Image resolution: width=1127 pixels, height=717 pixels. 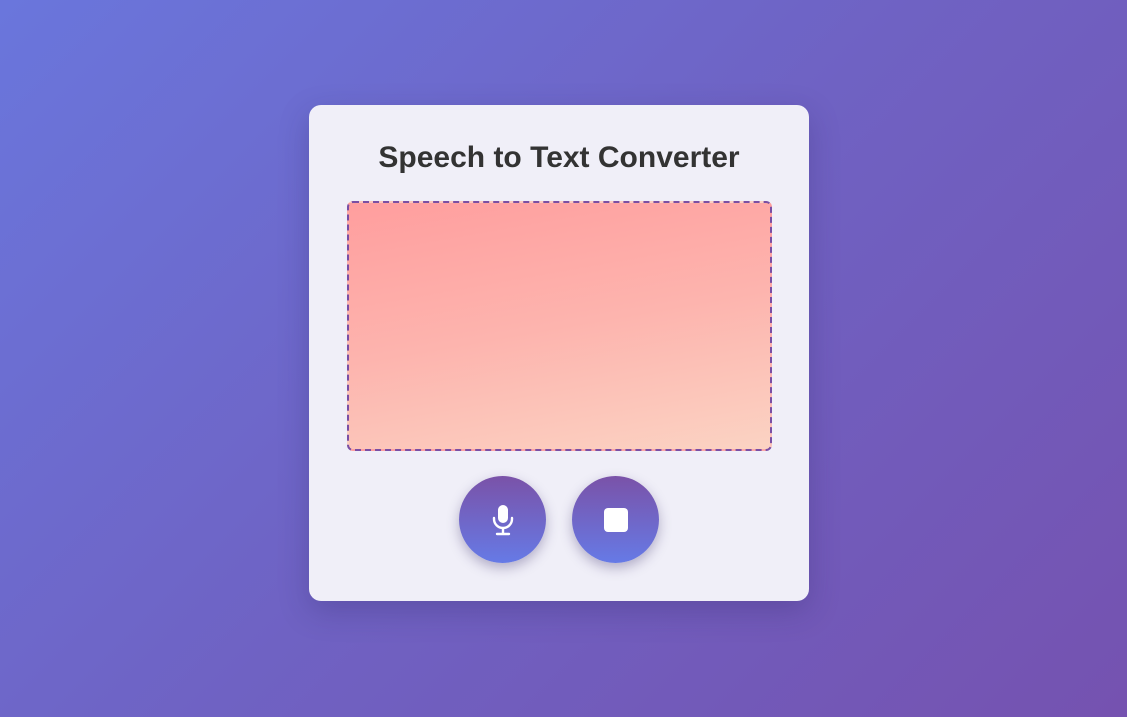 I want to click on microphone-icon, so click(x=502, y=519).